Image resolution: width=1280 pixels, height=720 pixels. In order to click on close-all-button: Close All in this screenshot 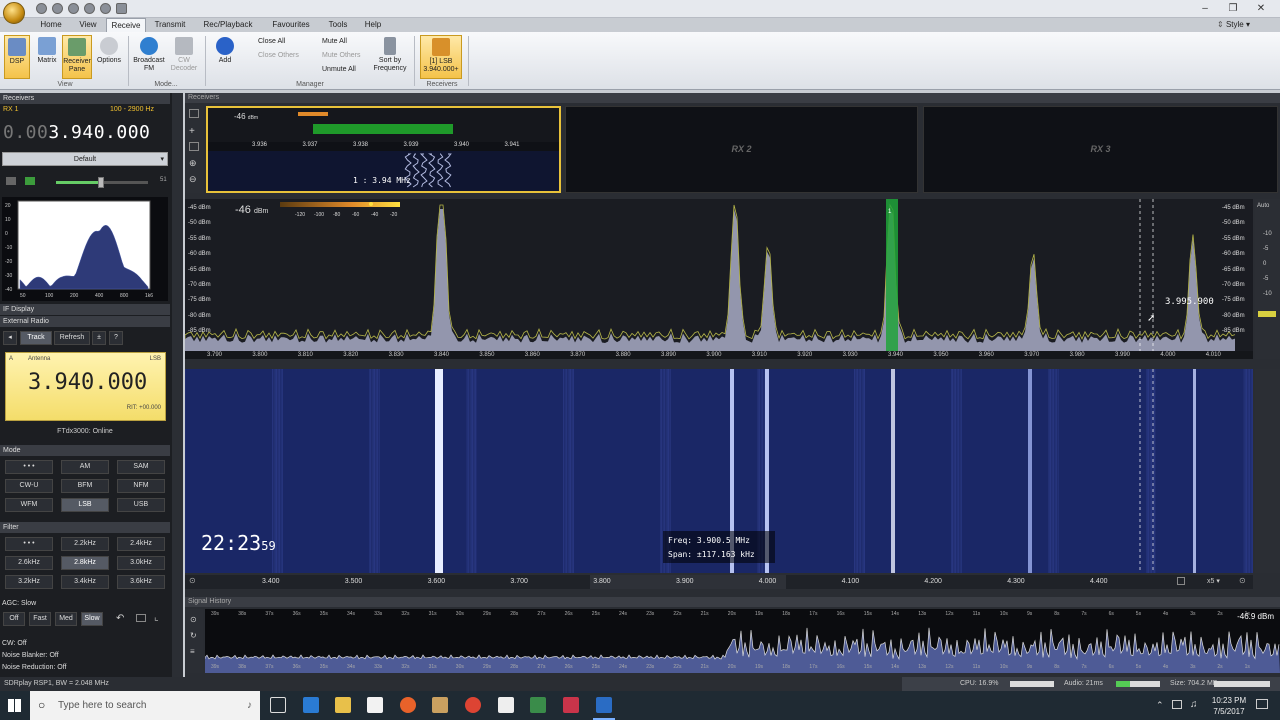, I will do `click(265, 42)`.